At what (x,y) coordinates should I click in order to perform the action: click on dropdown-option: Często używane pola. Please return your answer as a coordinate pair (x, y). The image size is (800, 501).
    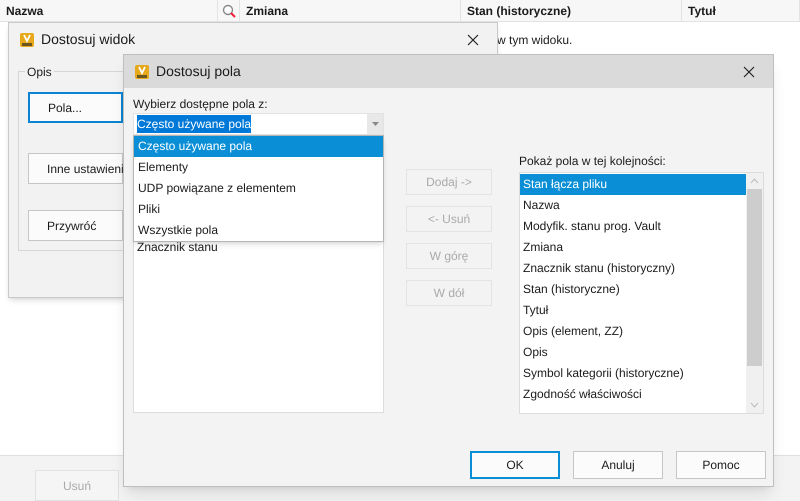
    Looking at the image, I should click on (258, 146).